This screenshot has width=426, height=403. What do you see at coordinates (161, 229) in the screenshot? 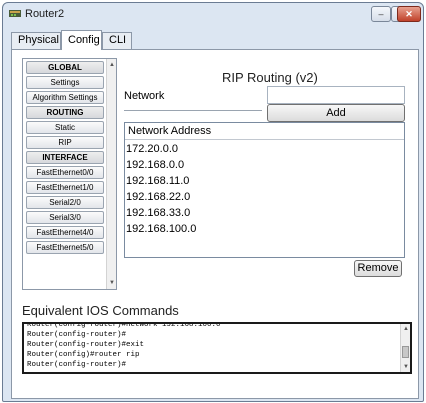
I see `list-item: 192.168.100.0` at bounding box center [161, 229].